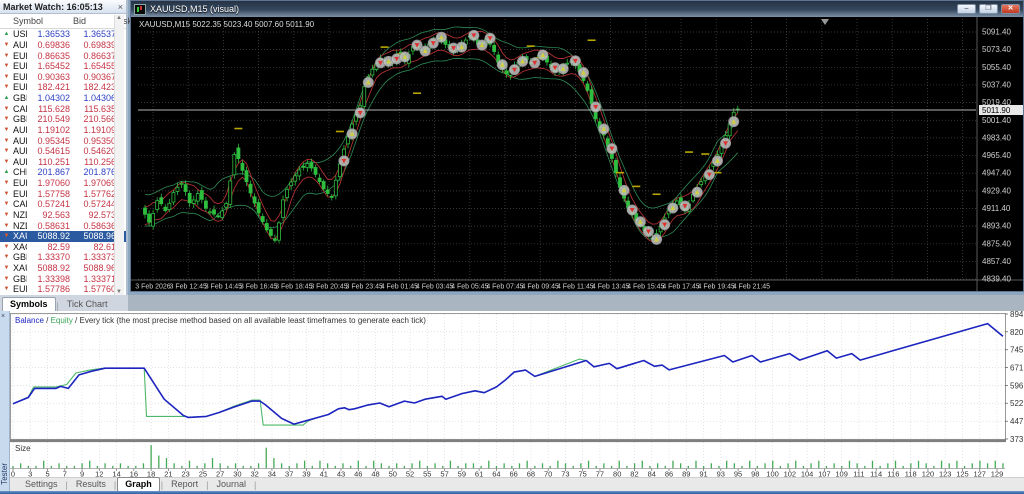 This screenshot has height=494, width=1024. Describe the element at coordinates (138, 484) in the screenshot. I see `tester-tab-graph: Graph` at that location.